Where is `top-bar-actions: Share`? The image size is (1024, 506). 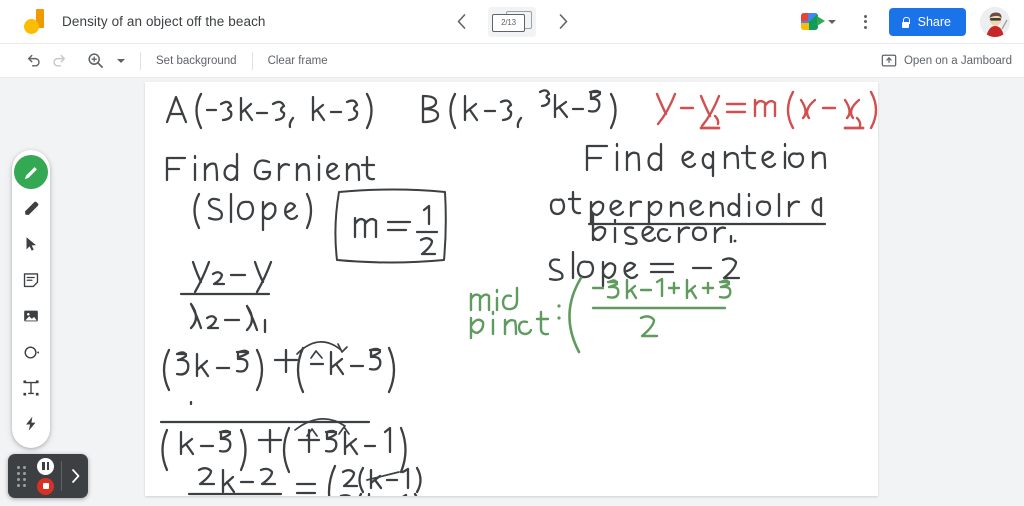 top-bar-actions: Share is located at coordinates (902, 21).